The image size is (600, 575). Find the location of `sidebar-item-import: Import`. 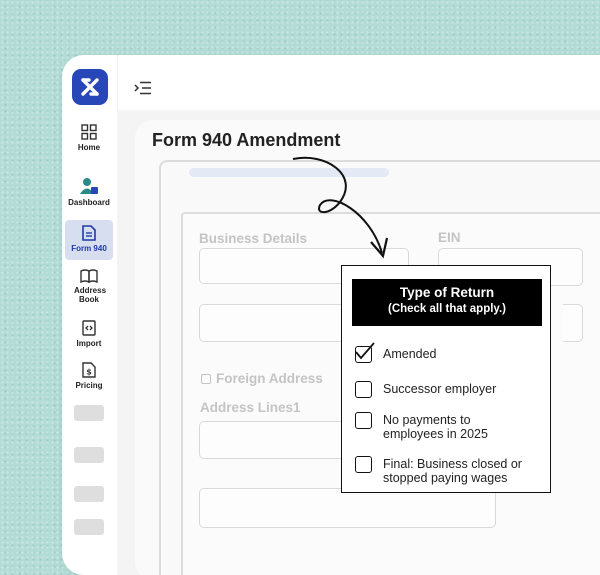

sidebar-item-import: Import is located at coordinates (89, 334).